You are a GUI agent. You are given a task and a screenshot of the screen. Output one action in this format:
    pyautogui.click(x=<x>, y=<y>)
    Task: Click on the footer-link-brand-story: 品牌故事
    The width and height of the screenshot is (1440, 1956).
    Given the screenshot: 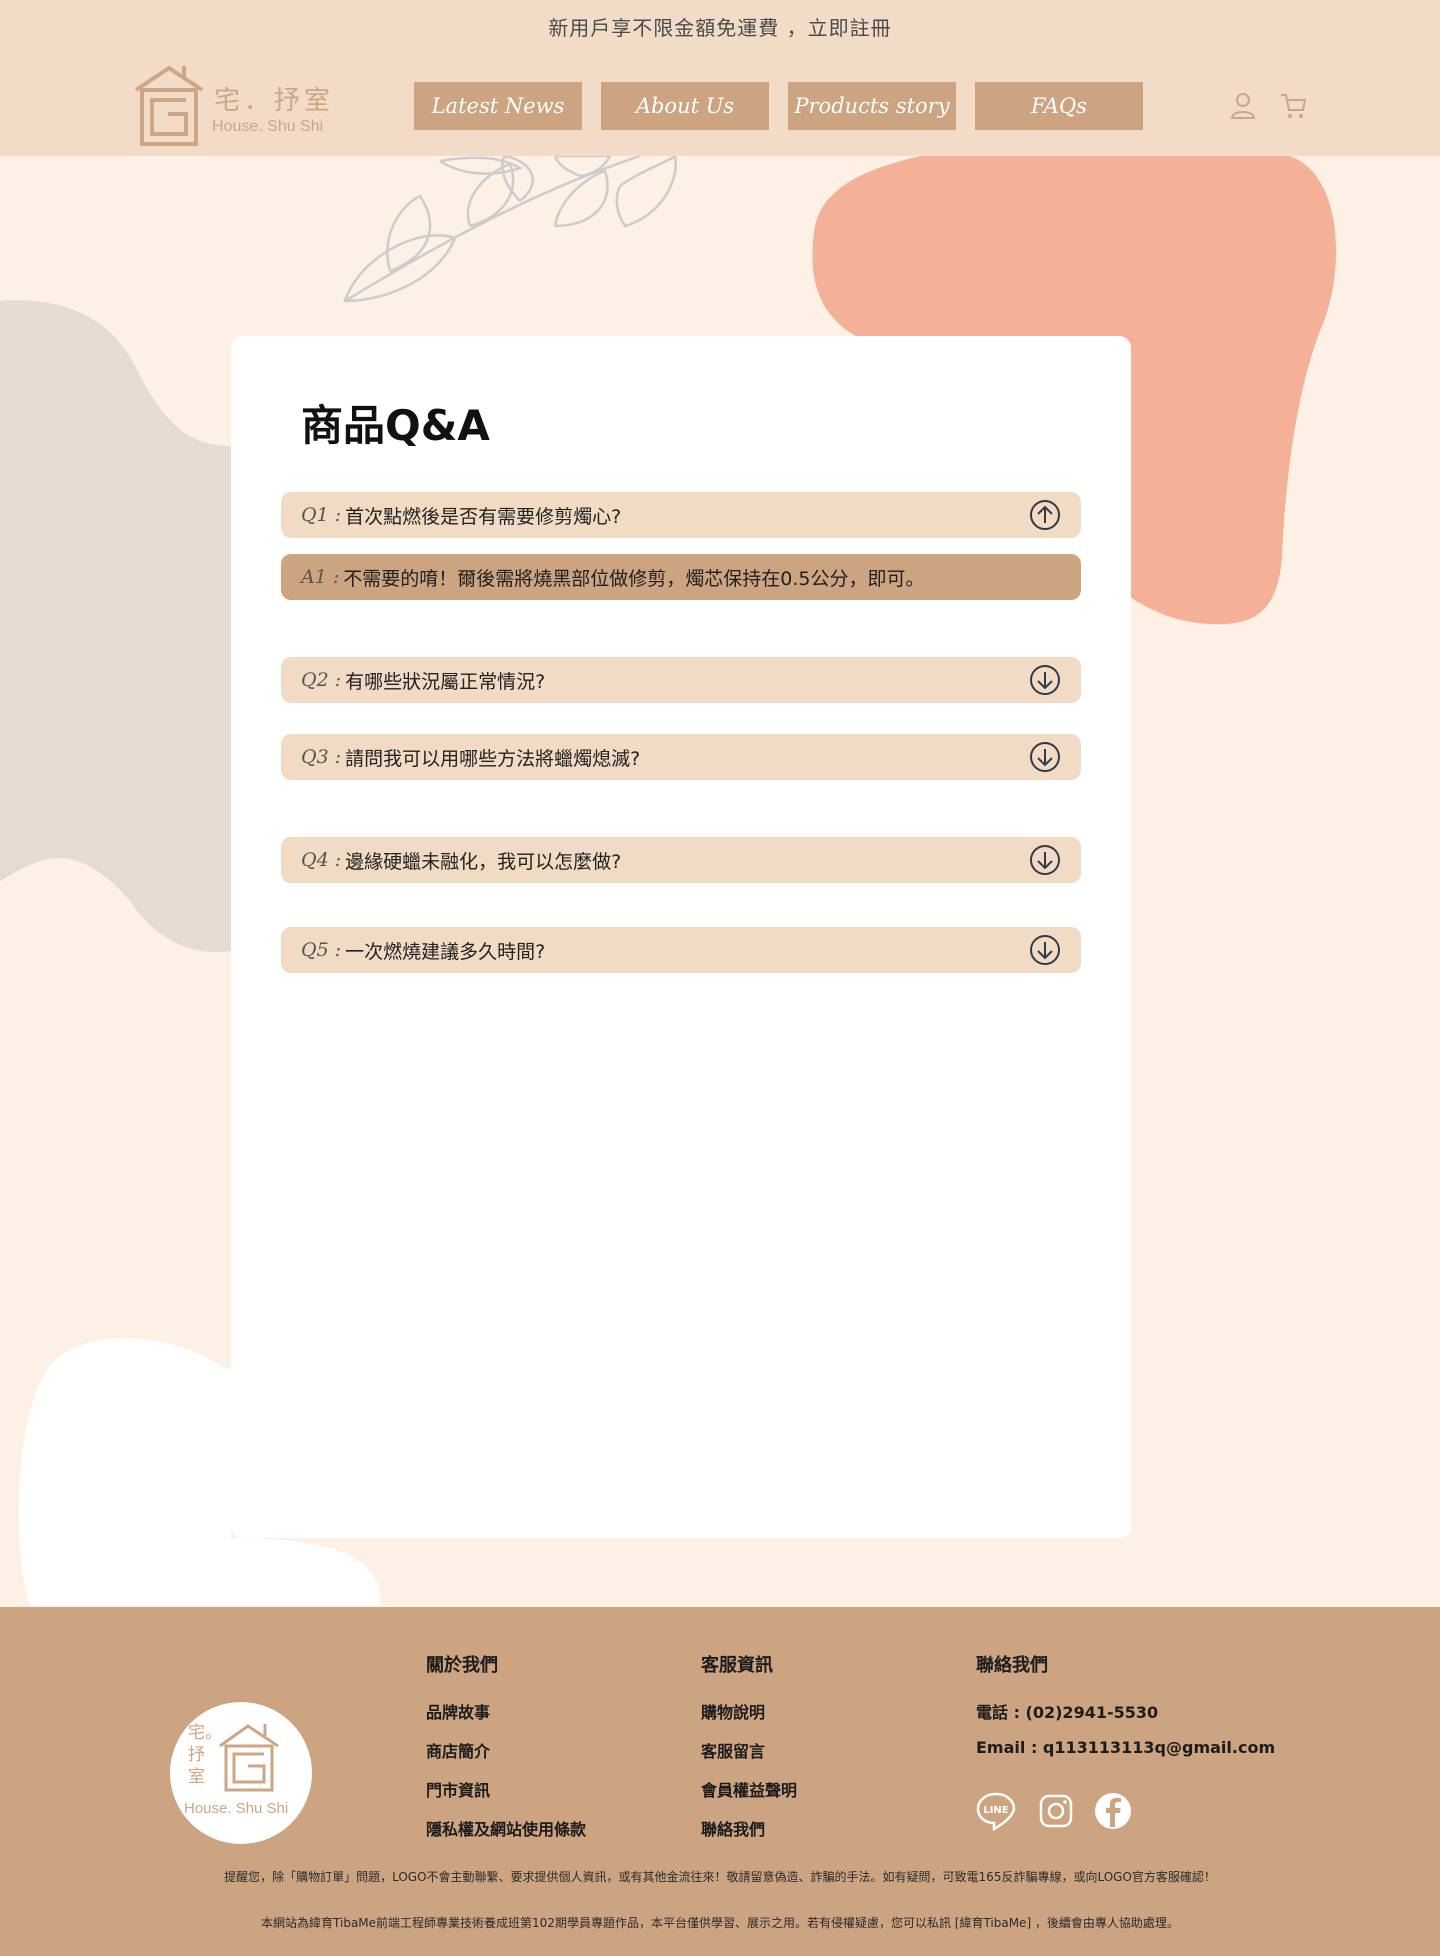 What is the action you would take?
    pyautogui.click(x=506, y=1718)
    